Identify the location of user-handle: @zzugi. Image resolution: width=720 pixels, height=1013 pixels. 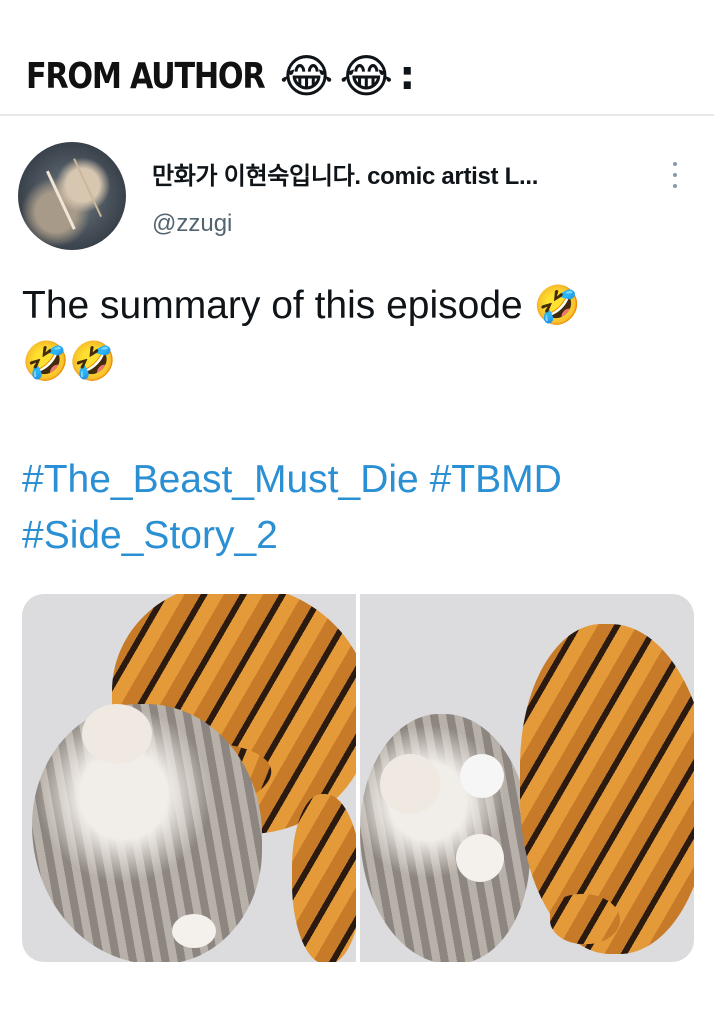
(192, 224).